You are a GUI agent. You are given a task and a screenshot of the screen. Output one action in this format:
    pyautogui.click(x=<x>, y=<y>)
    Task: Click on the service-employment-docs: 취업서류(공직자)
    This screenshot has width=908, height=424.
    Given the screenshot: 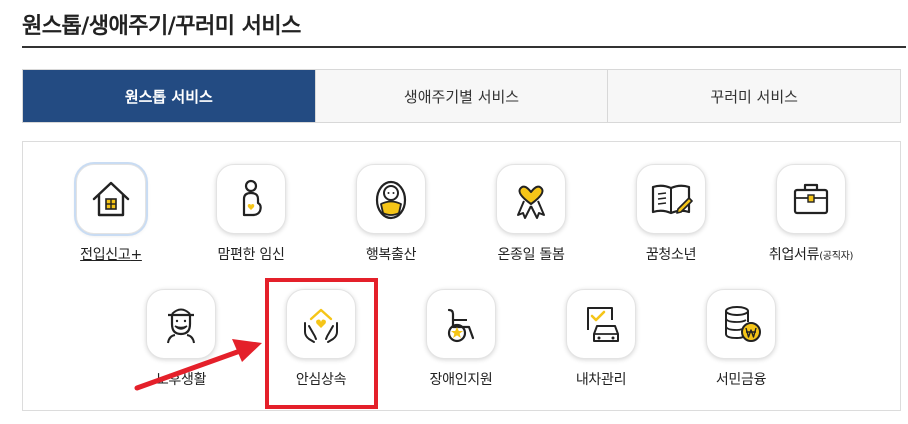 What is the action you would take?
    pyautogui.click(x=811, y=214)
    